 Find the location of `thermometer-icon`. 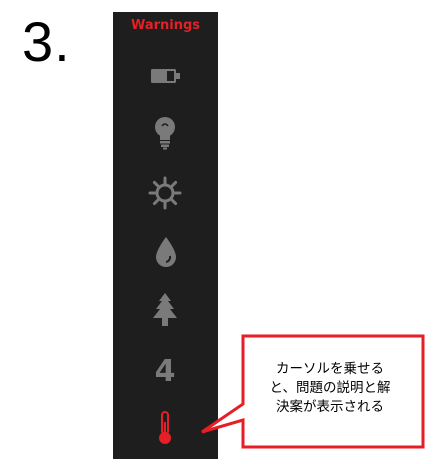

thermometer-icon is located at coordinates (165, 428).